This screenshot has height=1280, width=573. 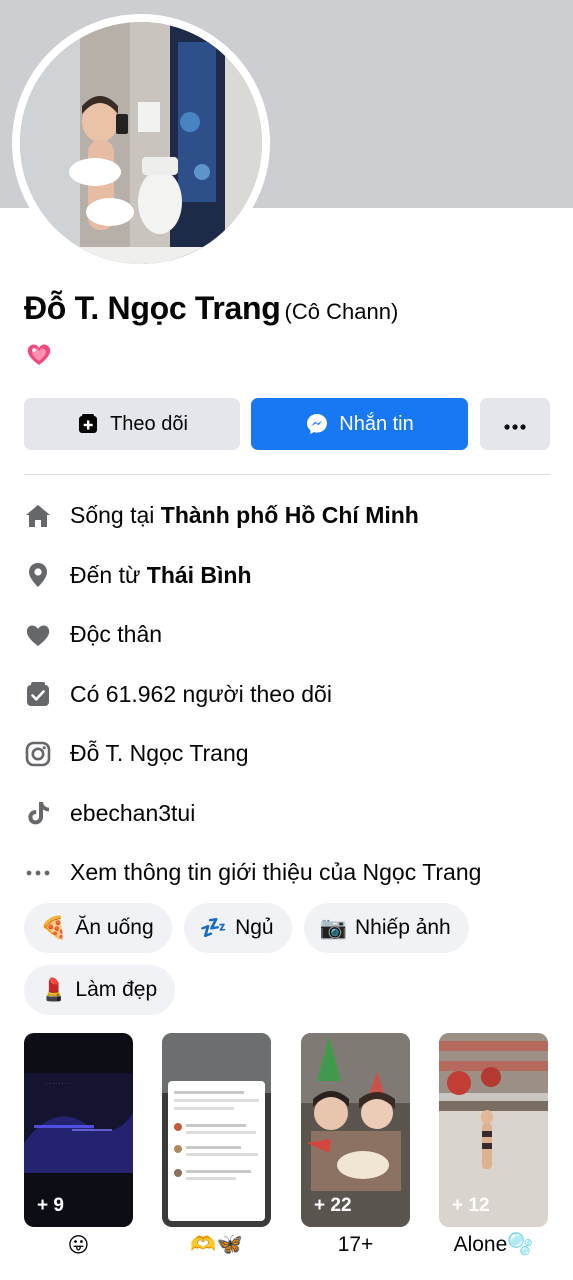 I want to click on intro-followers: Có 61.962 người theo dõi, so click(x=287, y=695).